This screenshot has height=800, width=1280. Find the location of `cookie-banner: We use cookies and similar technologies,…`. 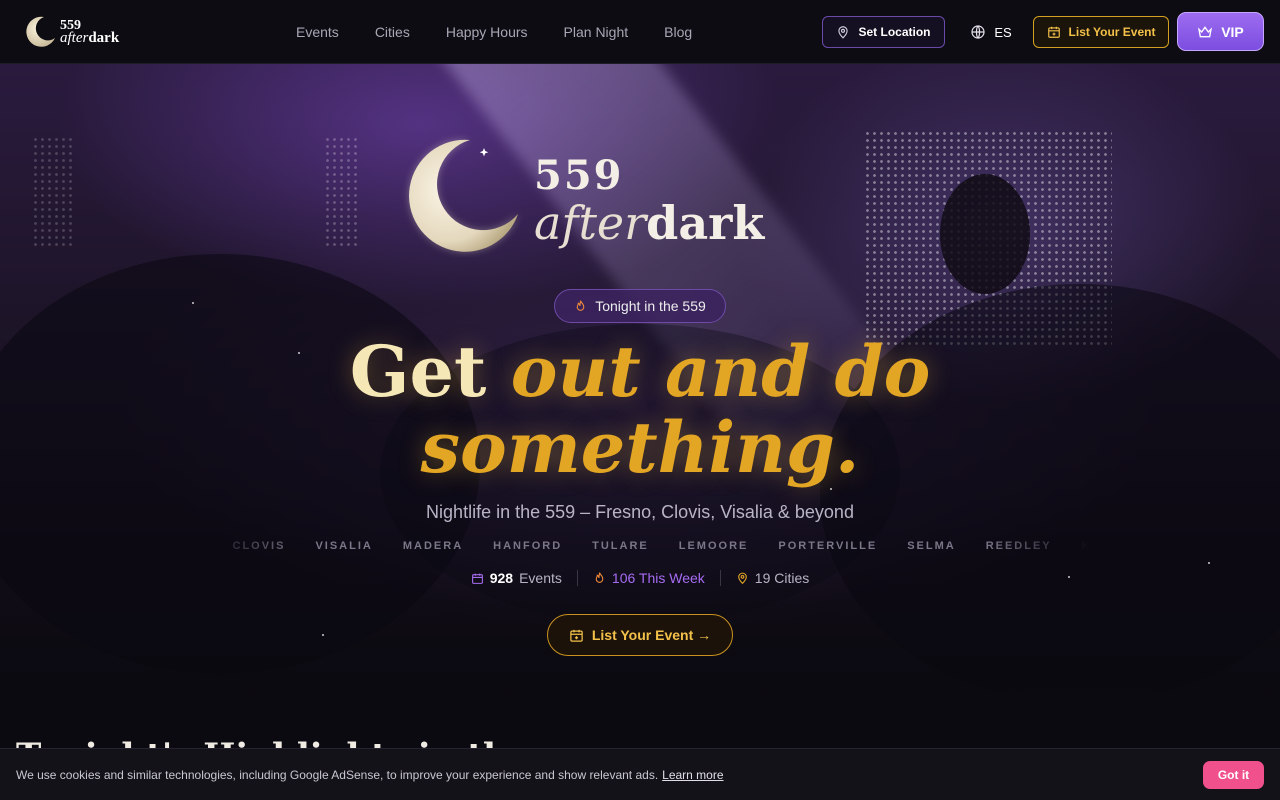

cookie-banner: We use cookies and similar technologies,… is located at coordinates (640, 774).